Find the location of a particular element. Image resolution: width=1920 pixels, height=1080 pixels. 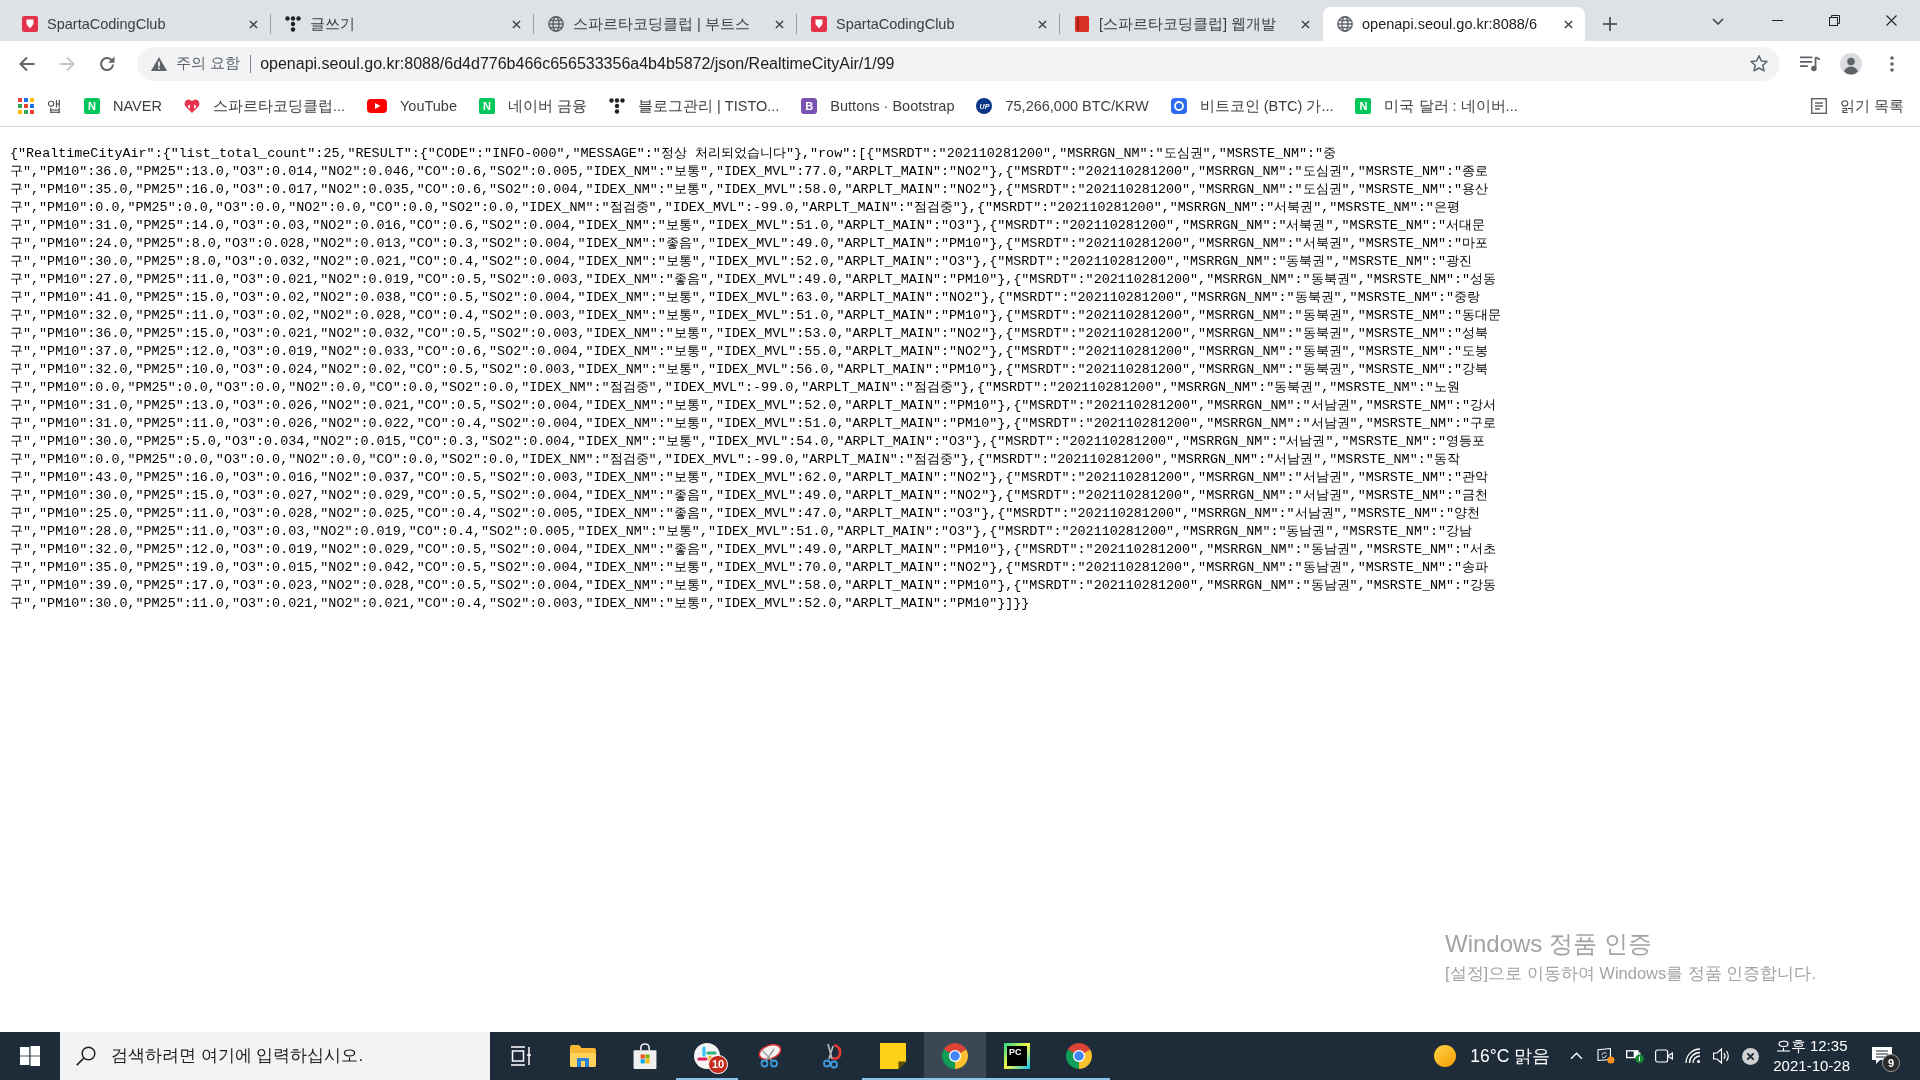

taskbar-app-button is located at coordinates (955, 1056).